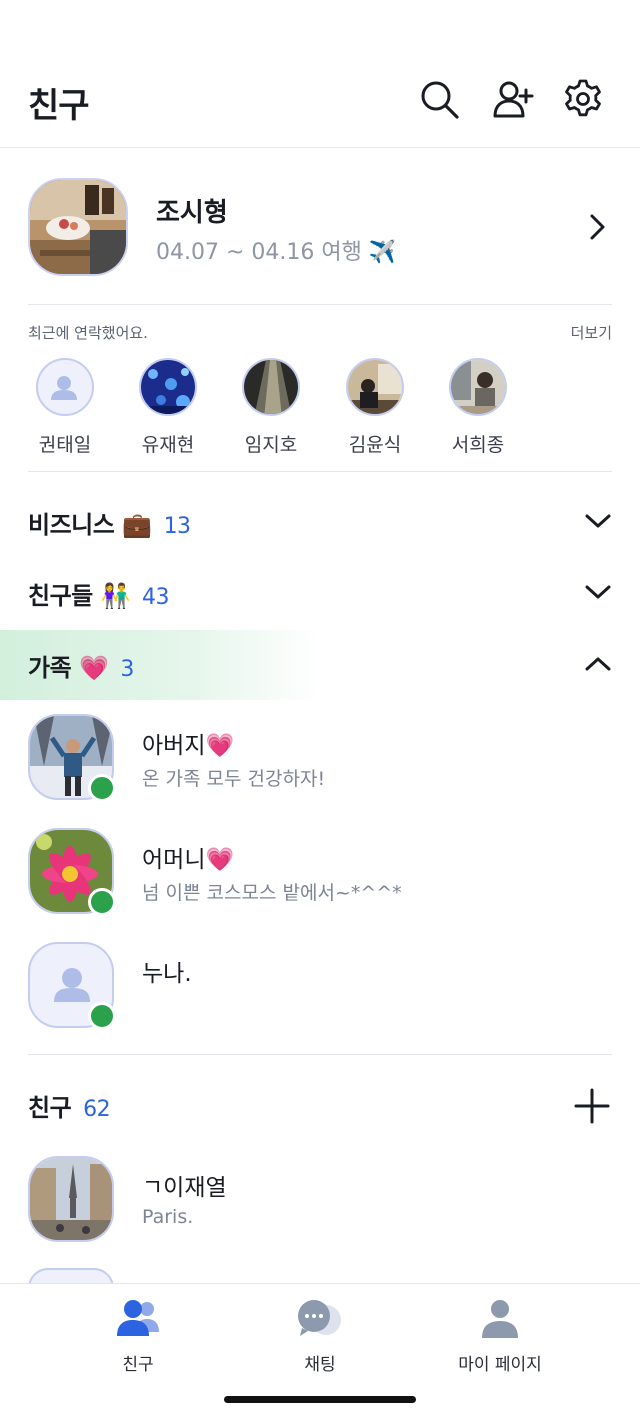 Image resolution: width=640 pixels, height=1422 pixels. What do you see at coordinates (167, 974) in the screenshot?
I see `friend-name: 누나.` at bounding box center [167, 974].